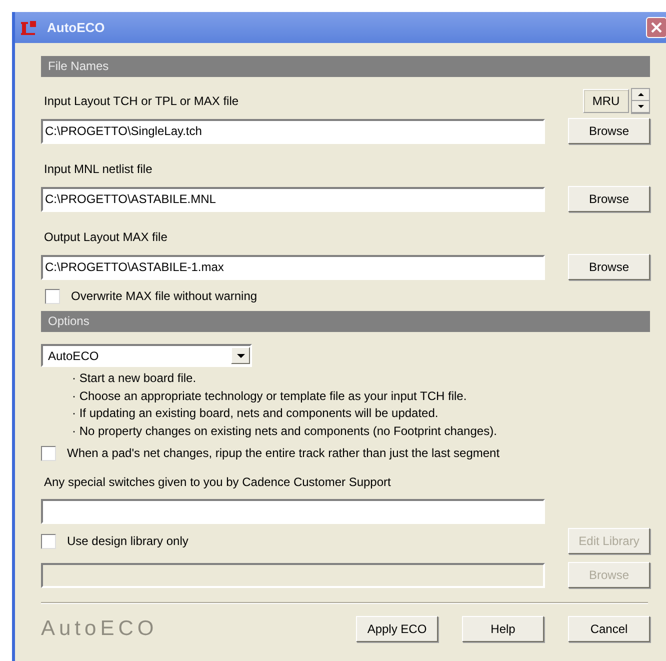 The width and height of the screenshot is (666, 661). I want to click on bullet-note: · Start a new board file., so click(135, 378).